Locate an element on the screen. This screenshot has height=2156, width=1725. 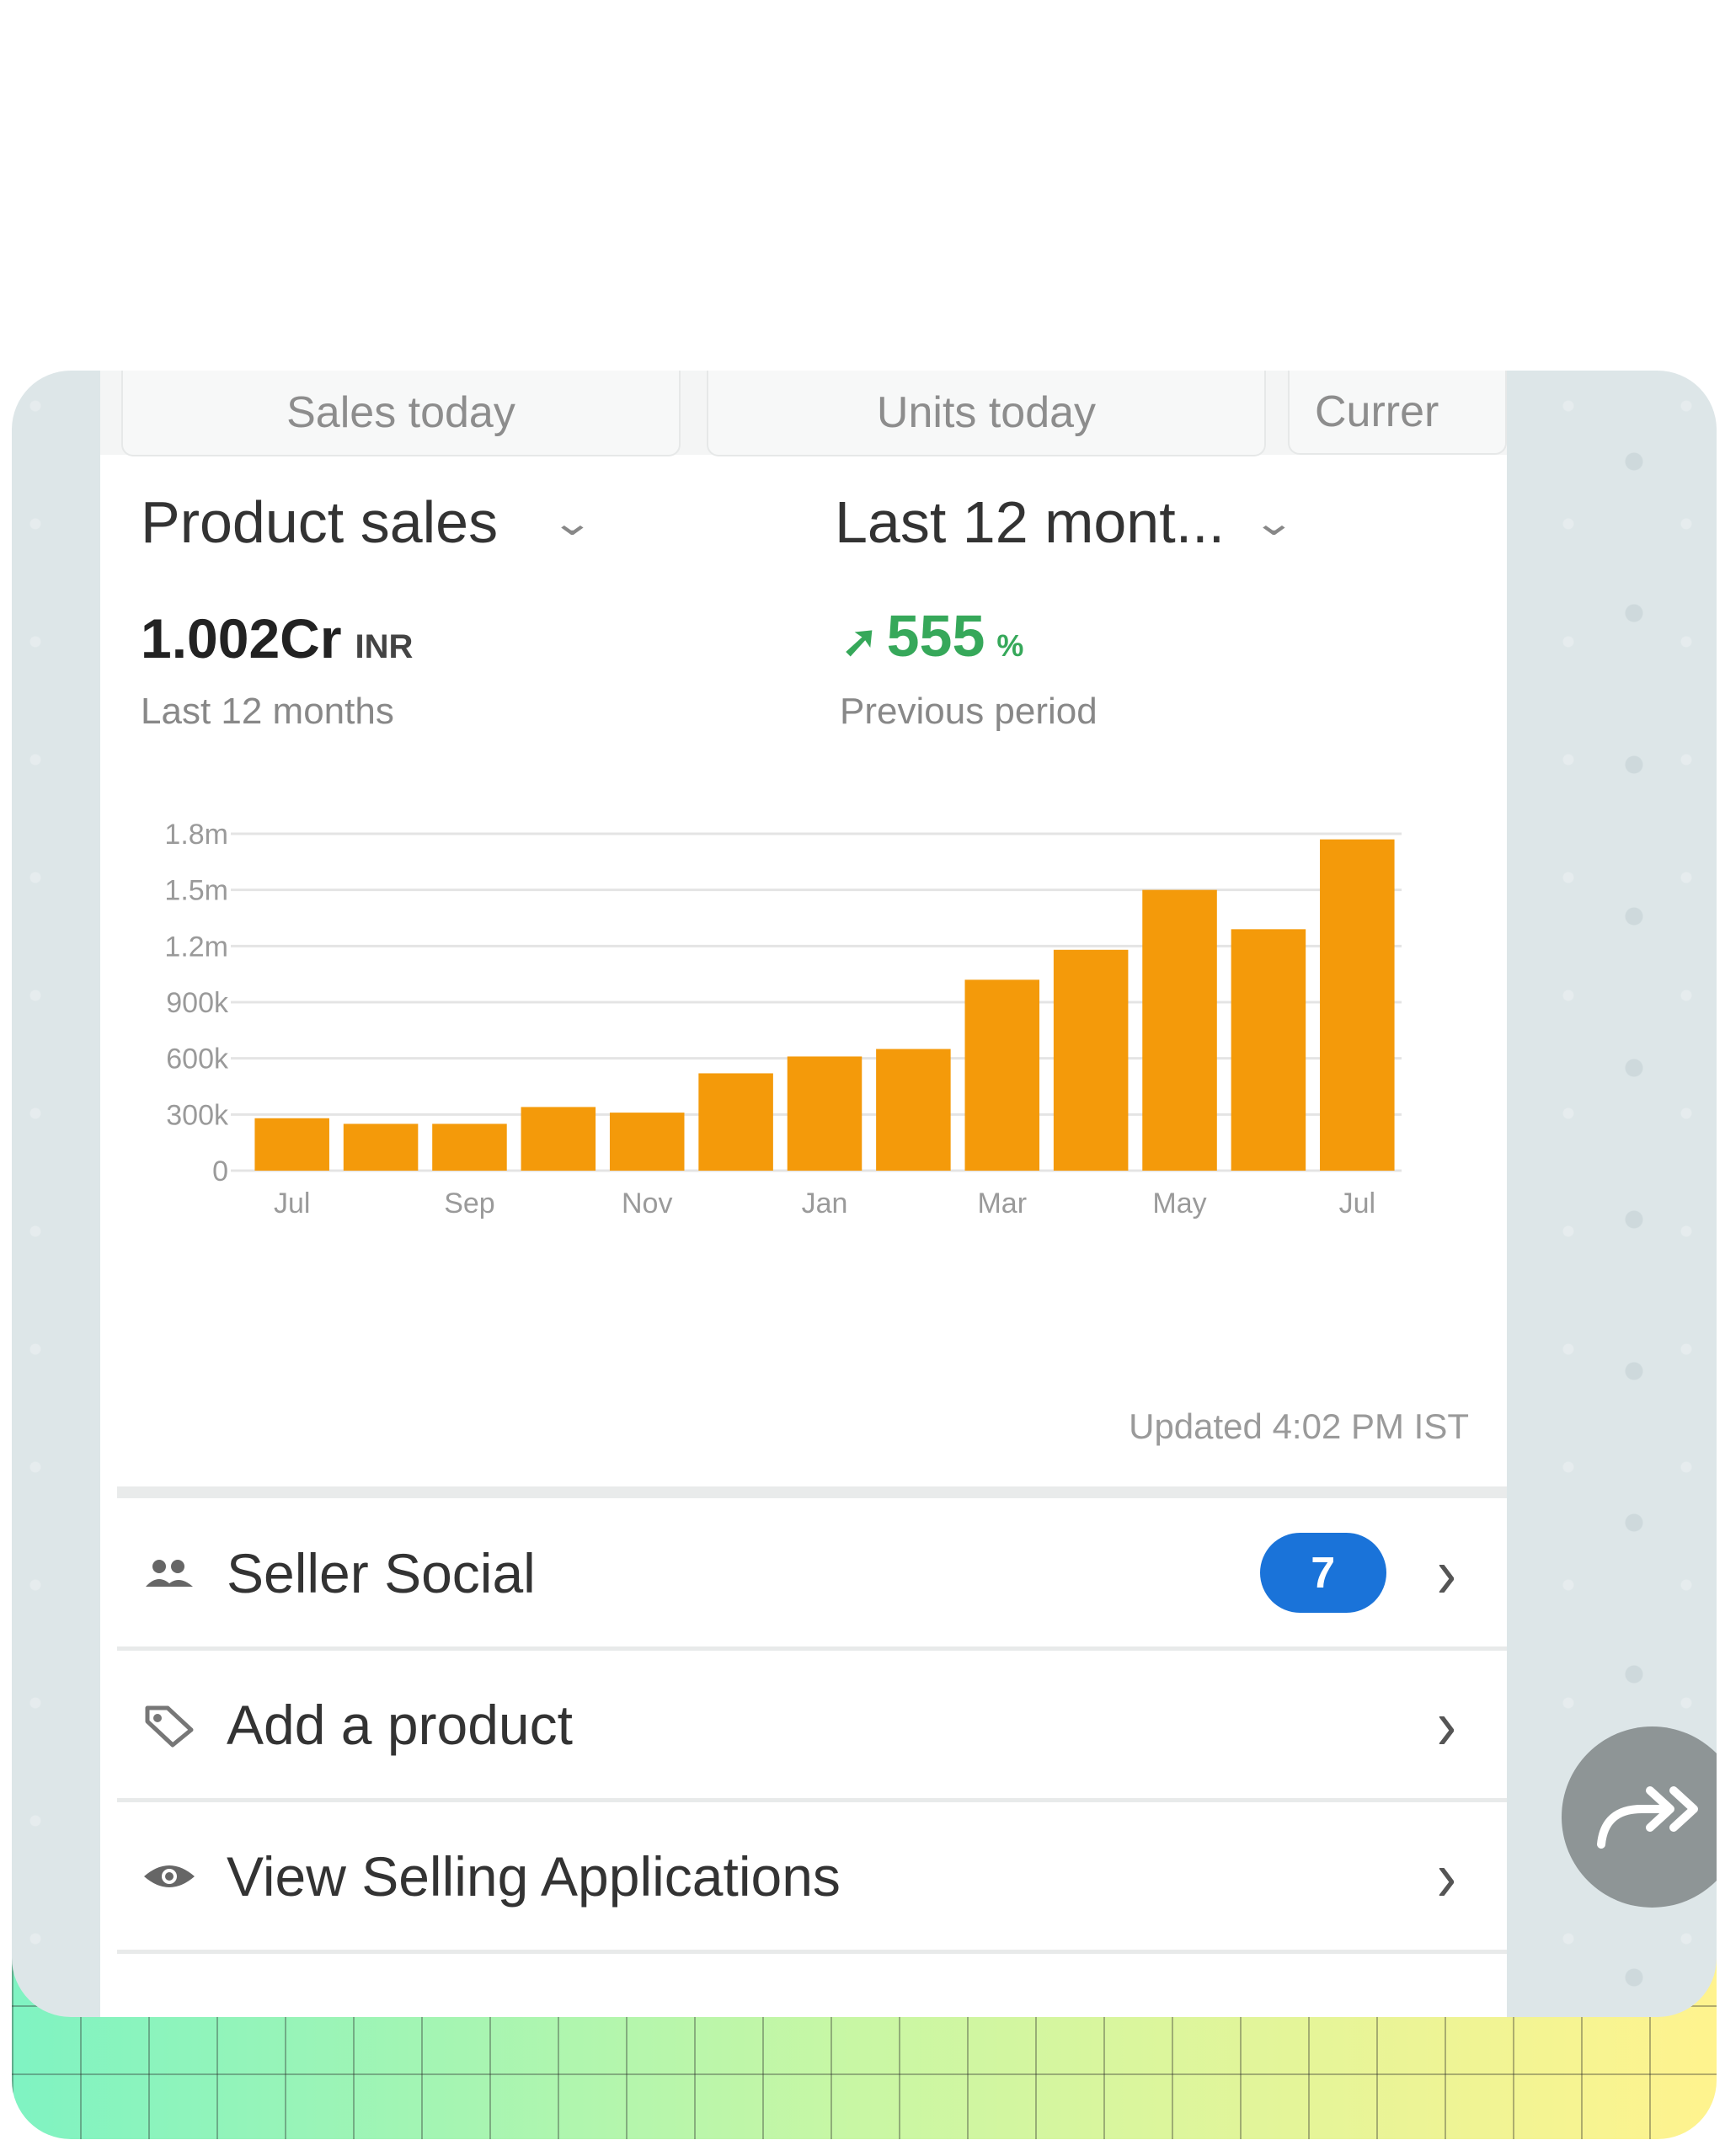
x-tick-label: Jan is located at coordinates (825, 1203).